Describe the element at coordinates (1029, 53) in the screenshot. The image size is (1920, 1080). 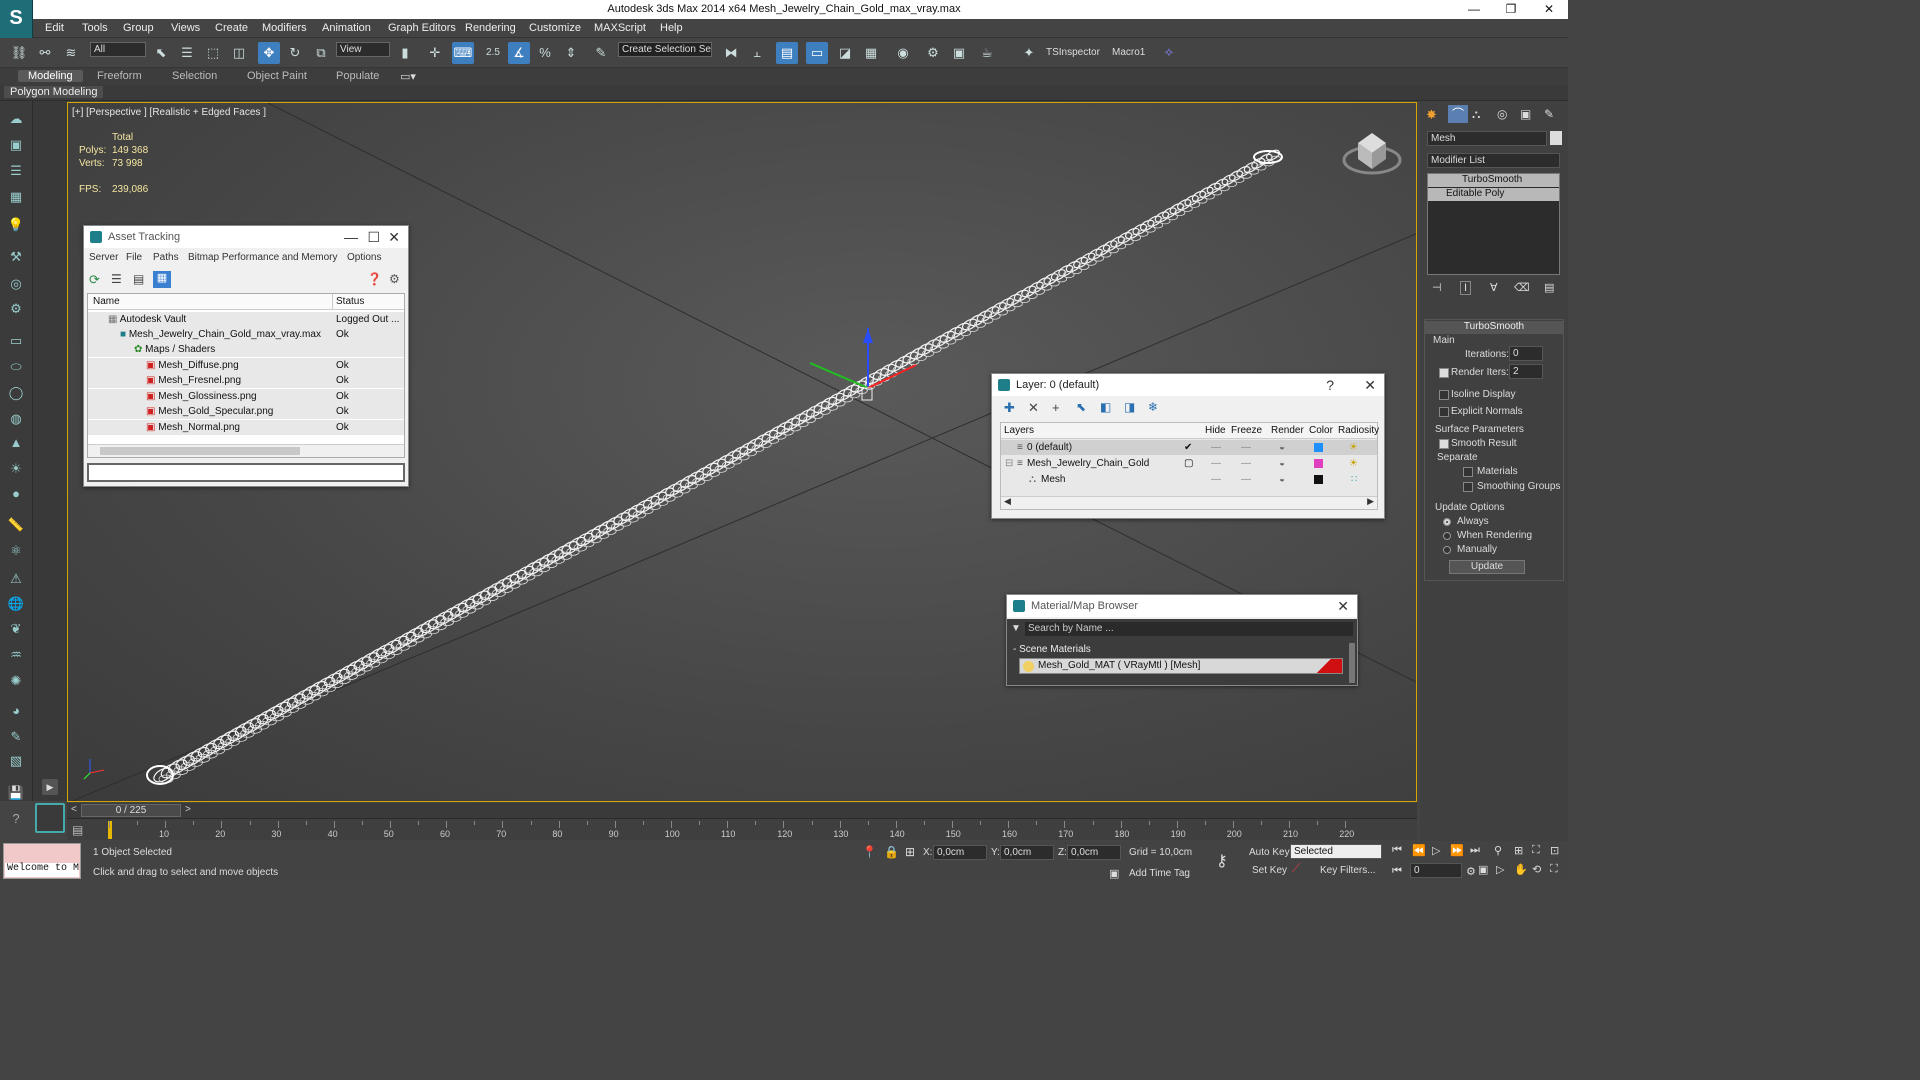
I see `tsinspector-icon: ✦` at that location.